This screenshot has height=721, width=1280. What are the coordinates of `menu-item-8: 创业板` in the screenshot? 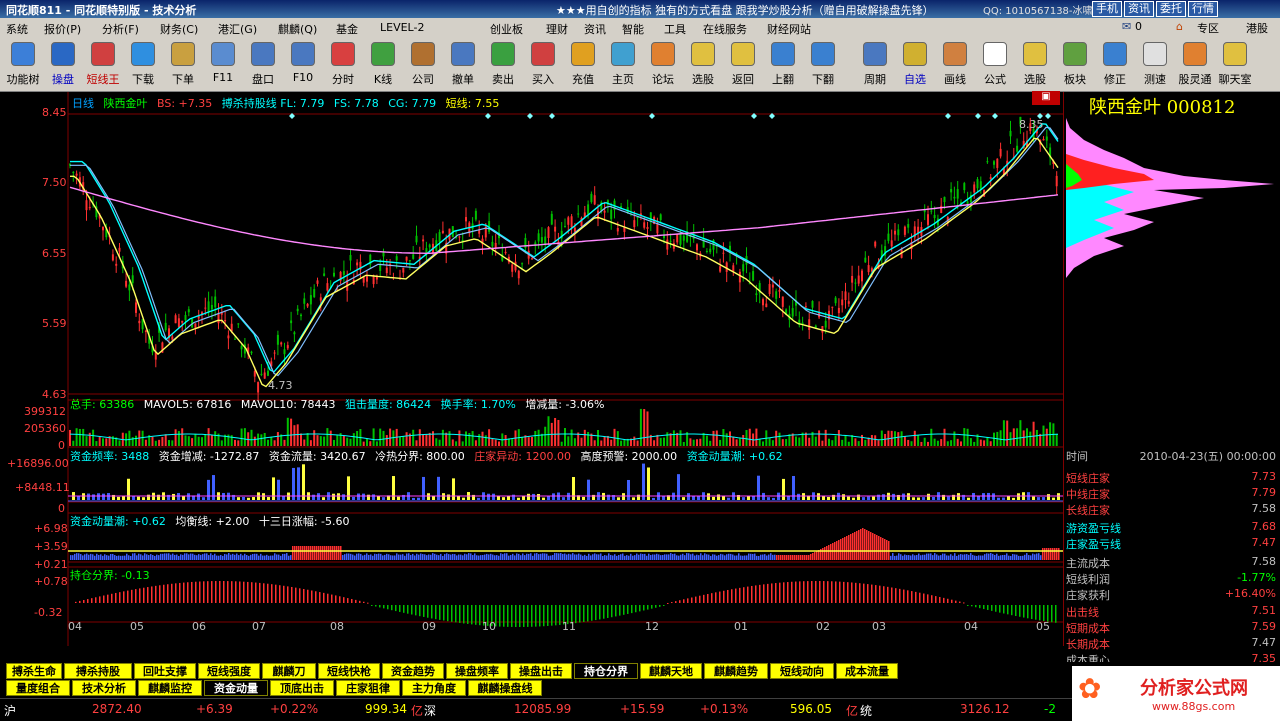 It's located at (506, 29).